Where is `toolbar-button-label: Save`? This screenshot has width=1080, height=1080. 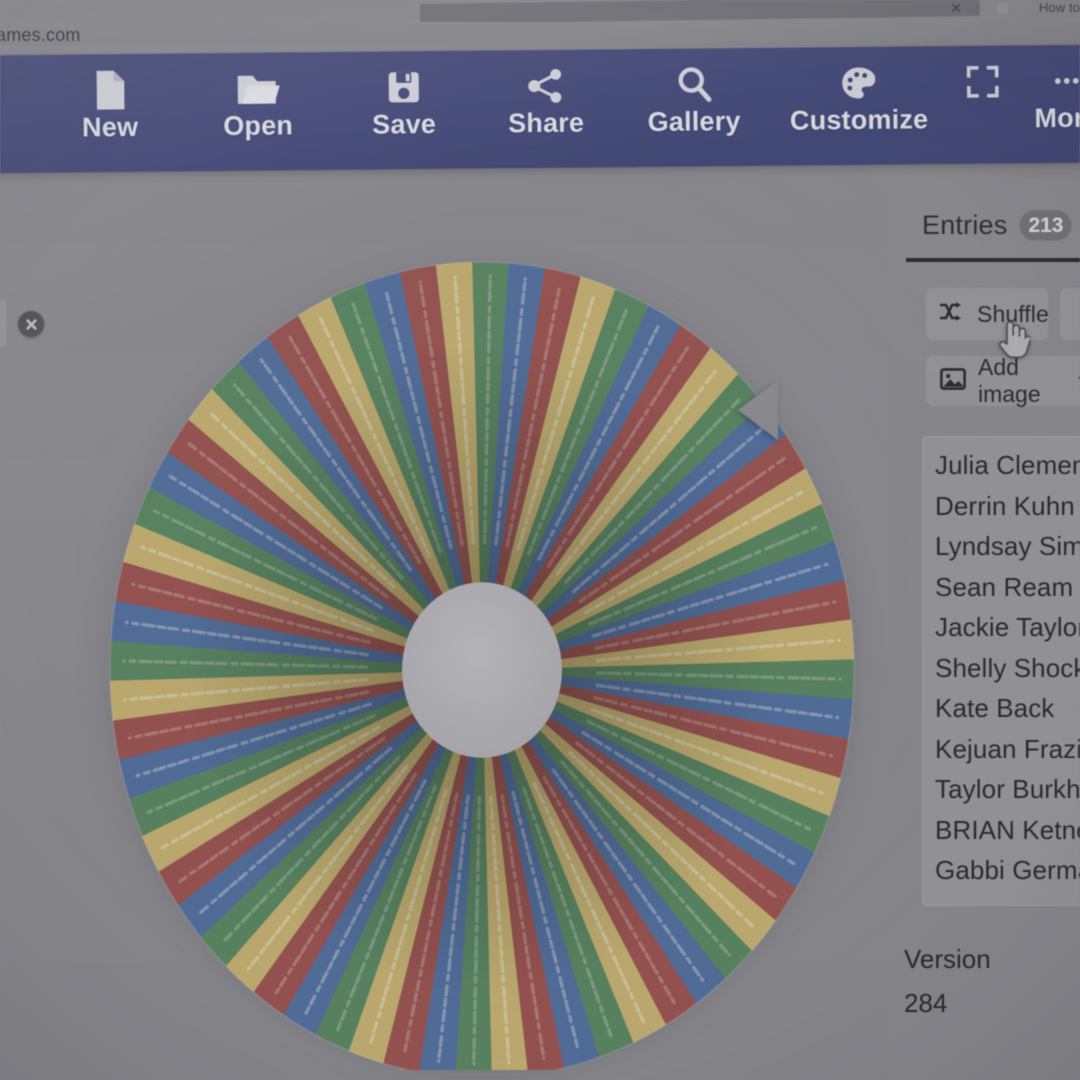 toolbar-button-label: Save is located at coordinates (404, 124).